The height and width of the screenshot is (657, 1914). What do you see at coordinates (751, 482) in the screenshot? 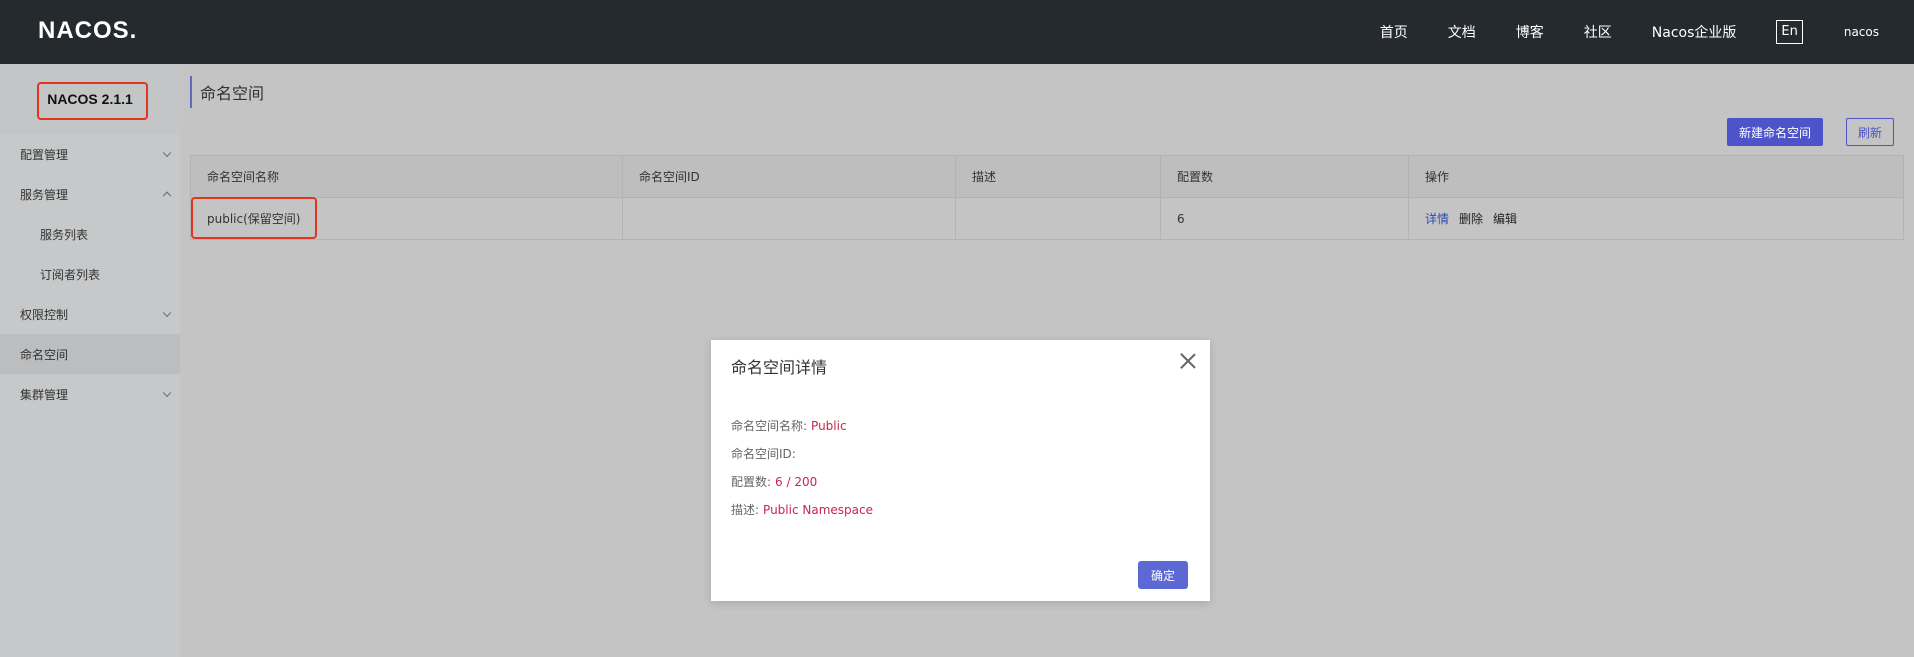
I see `detail-label: 配置数:` at bounding box center [751, 482].